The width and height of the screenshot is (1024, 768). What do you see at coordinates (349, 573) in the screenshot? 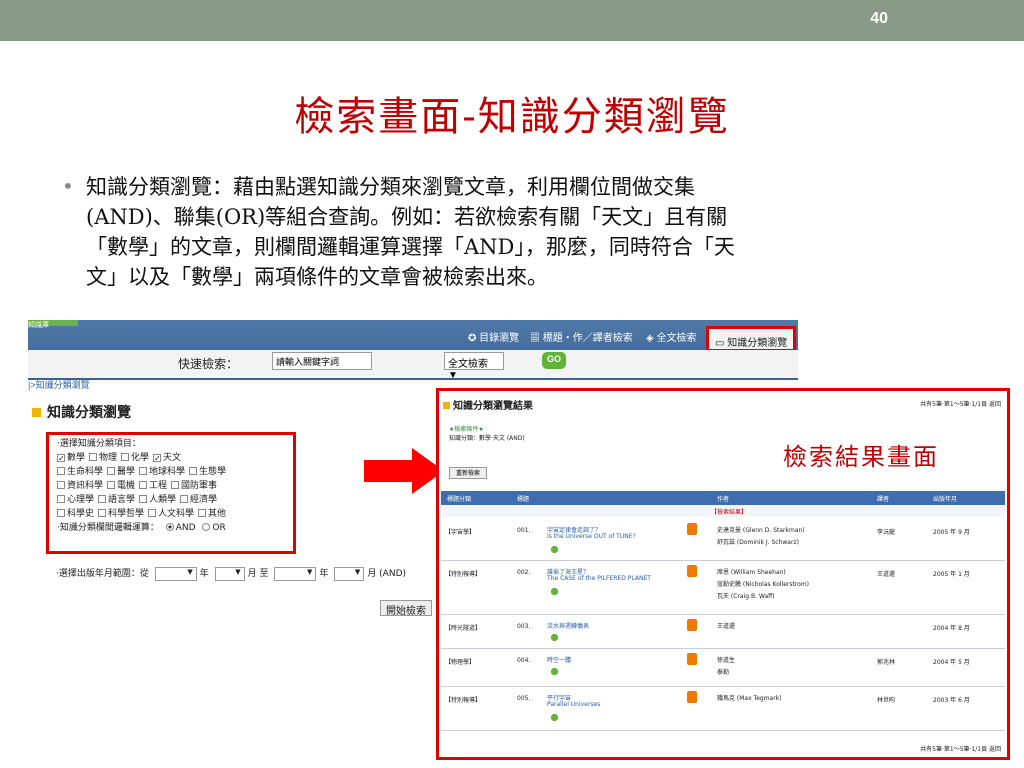
I see `to-month-select: ▼` at bounding box center [349, 573].